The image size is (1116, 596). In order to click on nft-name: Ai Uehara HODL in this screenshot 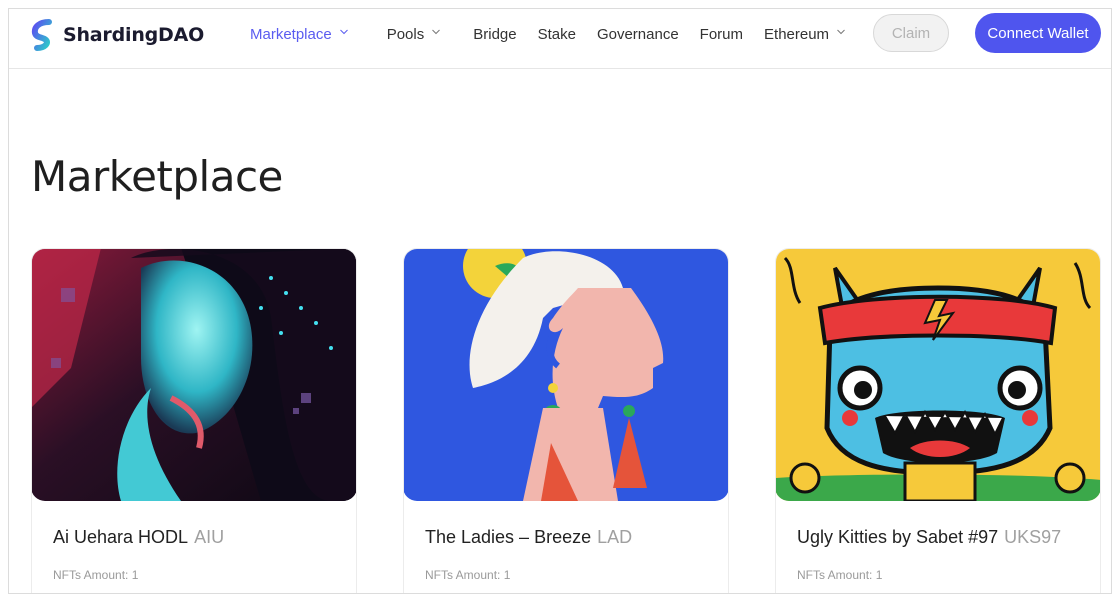, I will do `click(121, 537)`.